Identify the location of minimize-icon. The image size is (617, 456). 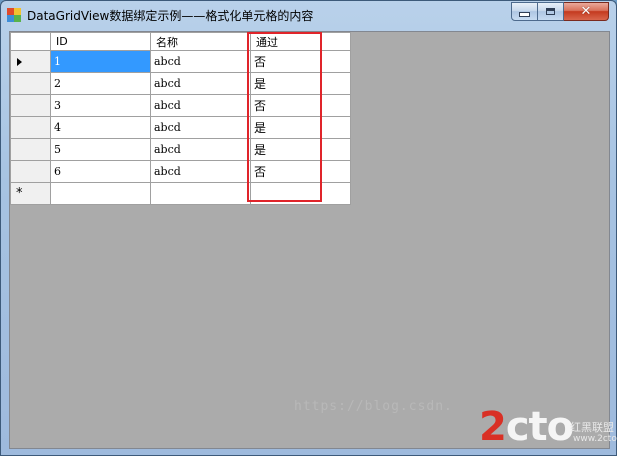
(524, 14).